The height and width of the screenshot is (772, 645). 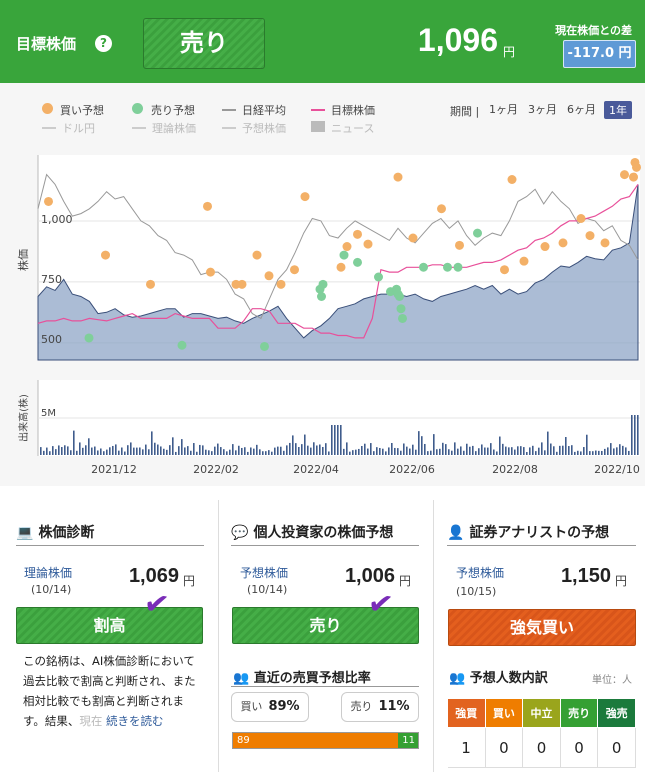 What do you see at coordinates (325, 740) in the screenshot?
I see `ratio-bar: 89 11` at bounding box center [325, 740].